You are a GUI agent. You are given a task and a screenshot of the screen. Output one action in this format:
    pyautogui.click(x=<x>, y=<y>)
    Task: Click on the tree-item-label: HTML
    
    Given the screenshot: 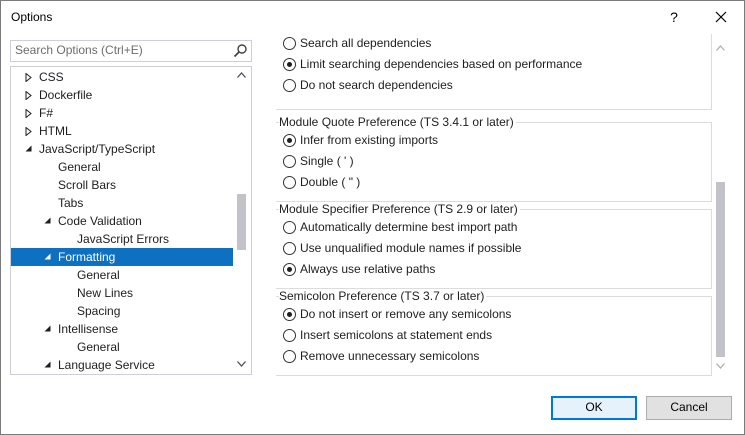 What is the action you would take?
    pyautogui.click(x=55, y=131)
    